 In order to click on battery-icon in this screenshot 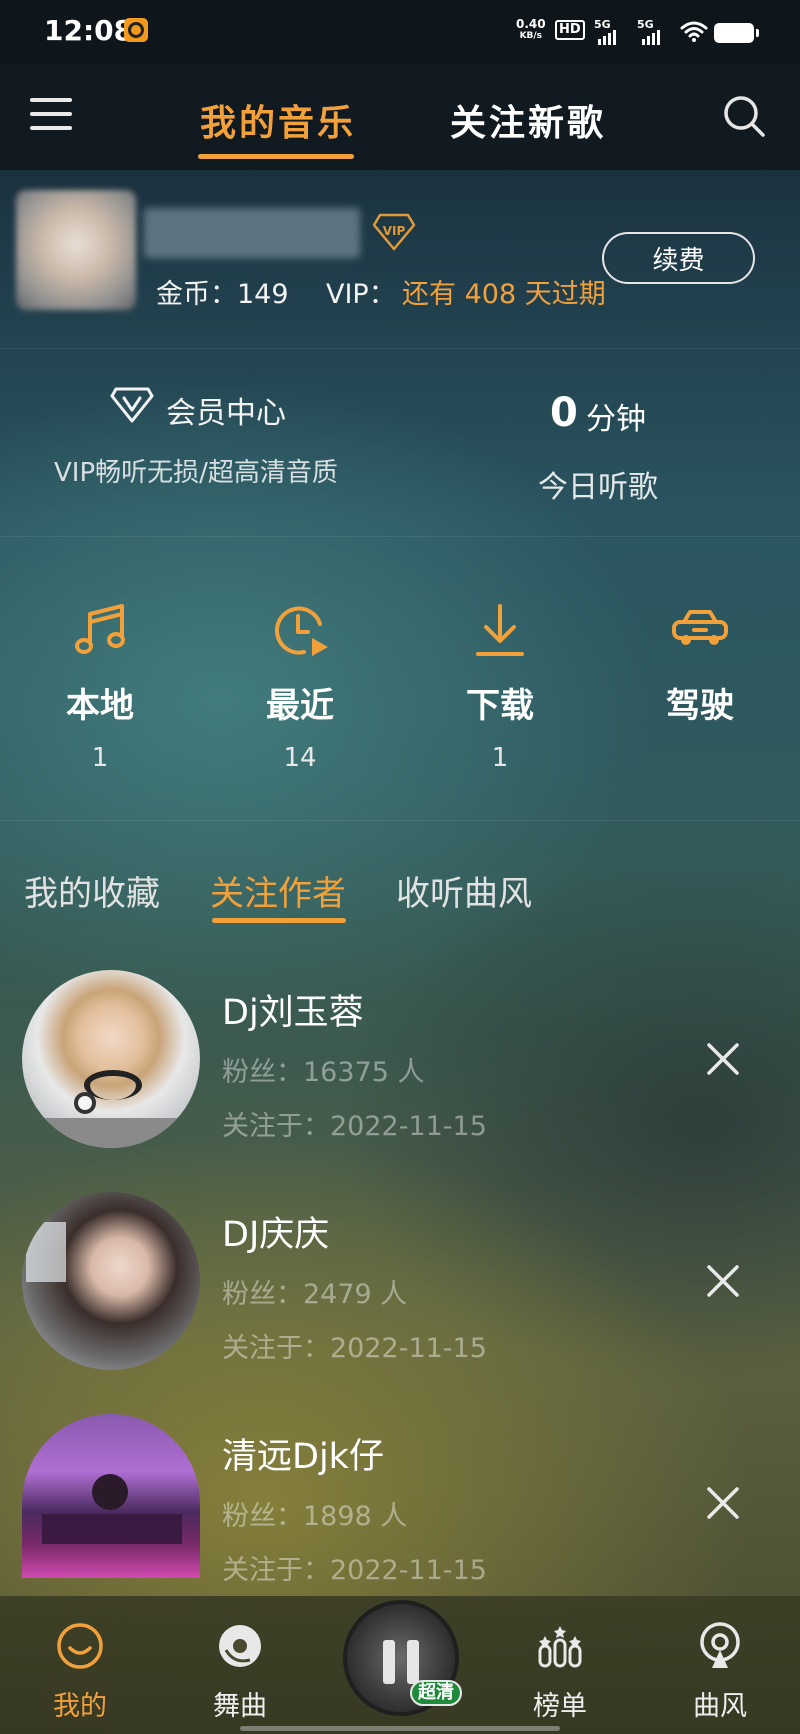, I will do `click(736, 33)`.